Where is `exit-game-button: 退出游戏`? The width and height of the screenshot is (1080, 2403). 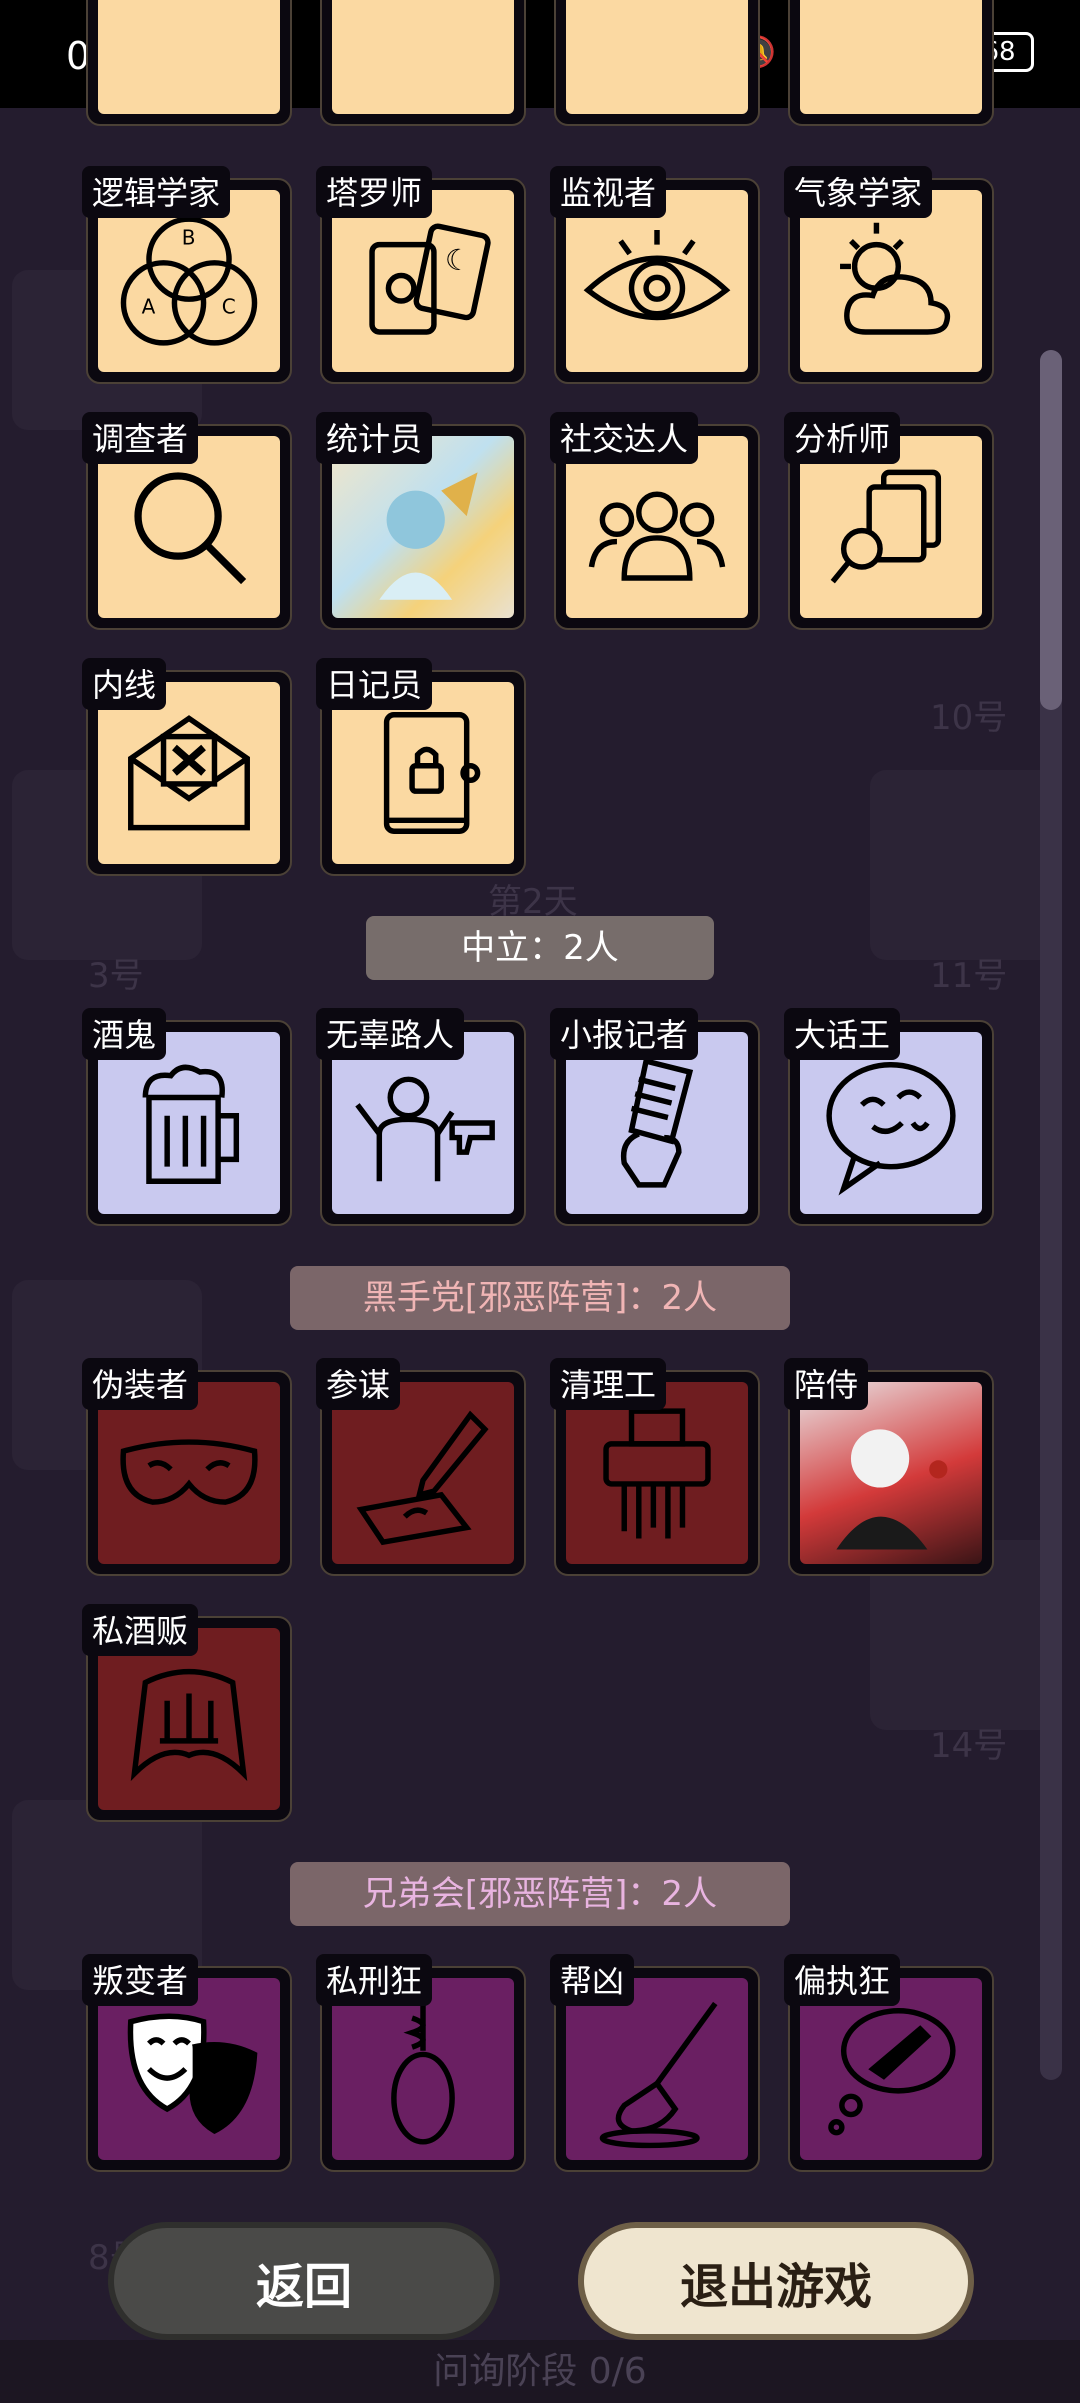
exit-game-button: 退出游戏 is located at coordinates (776, 2281).